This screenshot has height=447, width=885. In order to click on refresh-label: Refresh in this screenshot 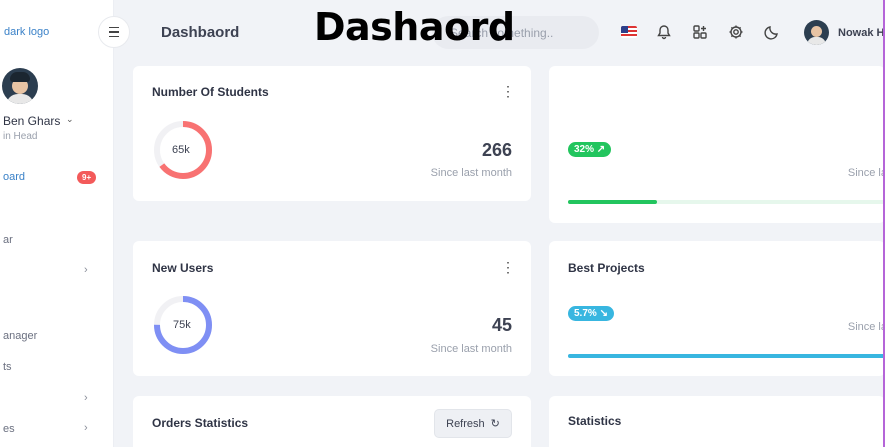, I will do `click(465, 423)`.